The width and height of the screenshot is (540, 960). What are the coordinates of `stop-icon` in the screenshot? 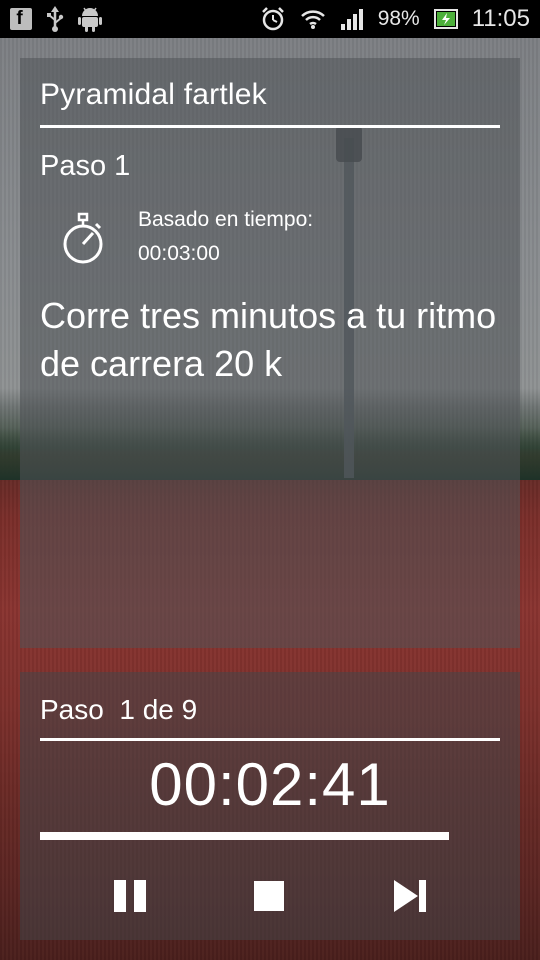 It's located at (269, 896).